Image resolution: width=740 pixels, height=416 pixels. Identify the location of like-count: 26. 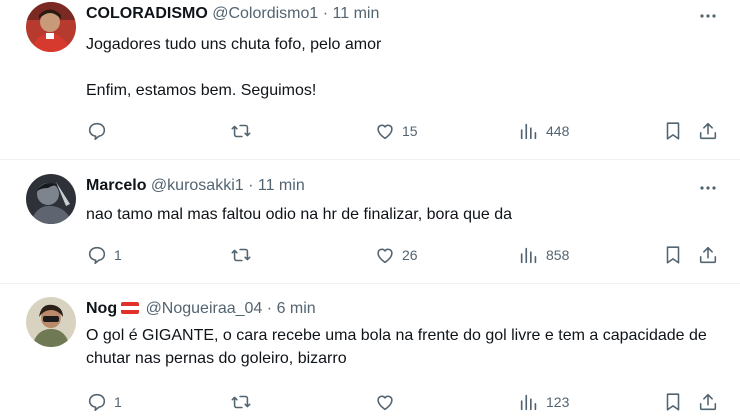
(410, 255).